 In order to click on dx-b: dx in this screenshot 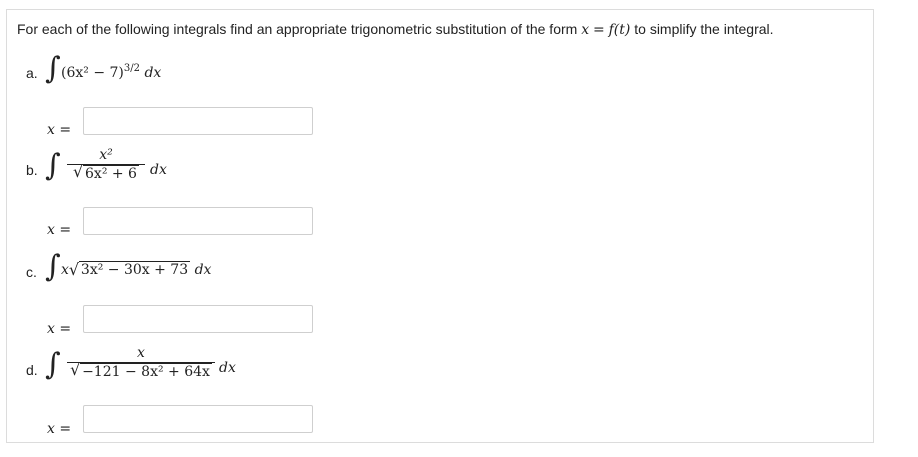, I will do `click(158, 170)`.